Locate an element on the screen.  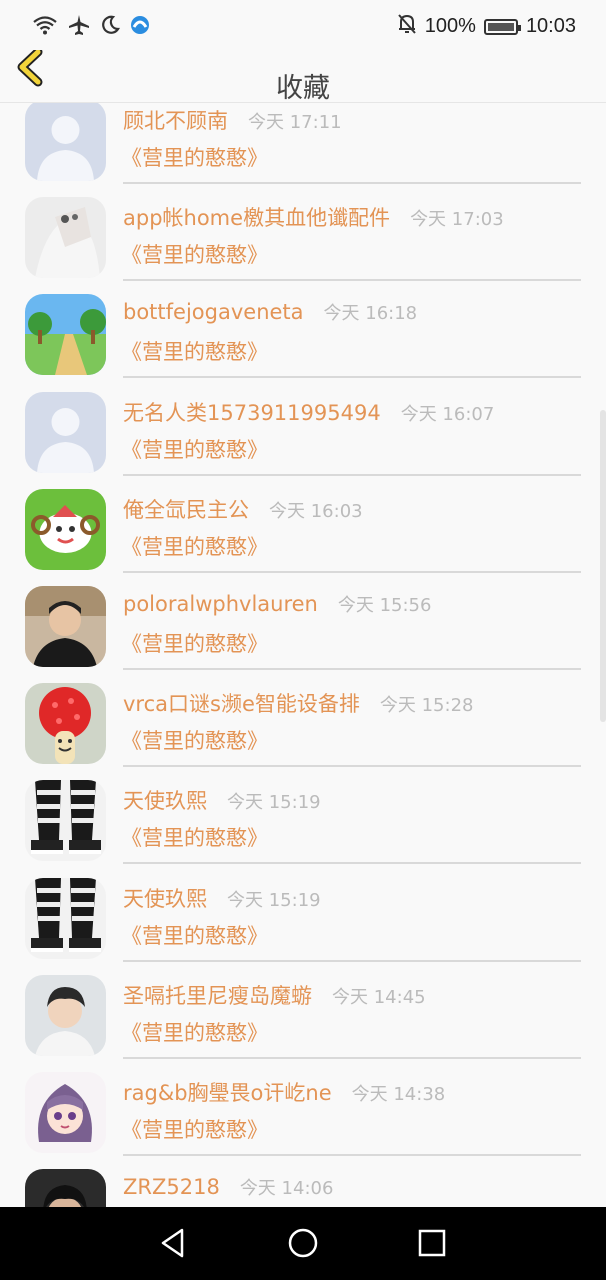
user-name: bottfejogaveneta 今天 16:18 is located at coordinates (270, 312).